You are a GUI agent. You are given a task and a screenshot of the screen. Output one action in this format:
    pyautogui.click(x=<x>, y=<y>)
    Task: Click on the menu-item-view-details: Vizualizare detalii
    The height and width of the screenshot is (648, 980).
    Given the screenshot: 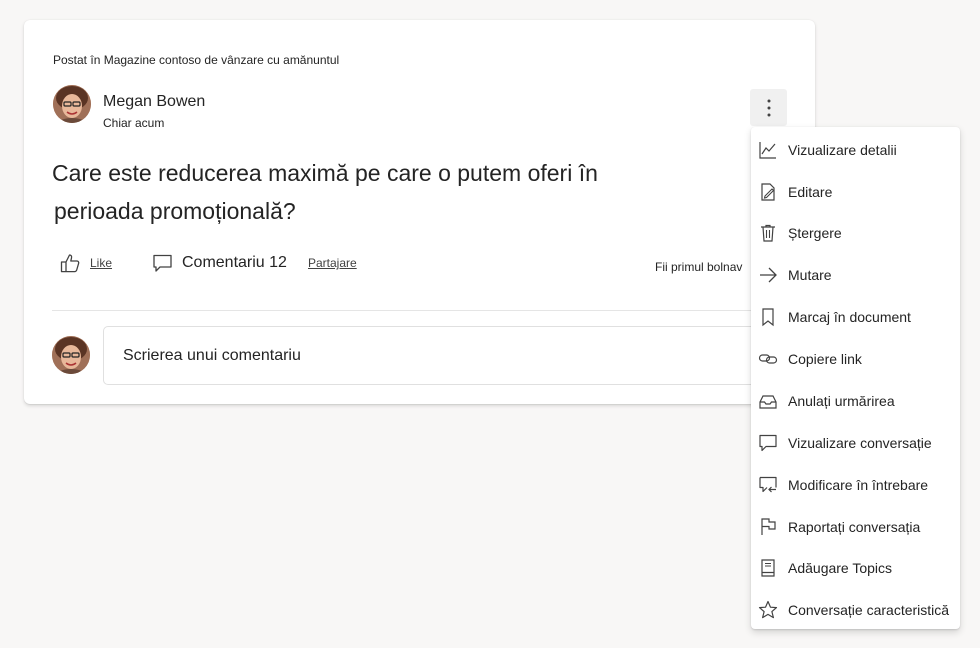 What is the action you would take?
    pyautogui.click(x=855, y=150)
    